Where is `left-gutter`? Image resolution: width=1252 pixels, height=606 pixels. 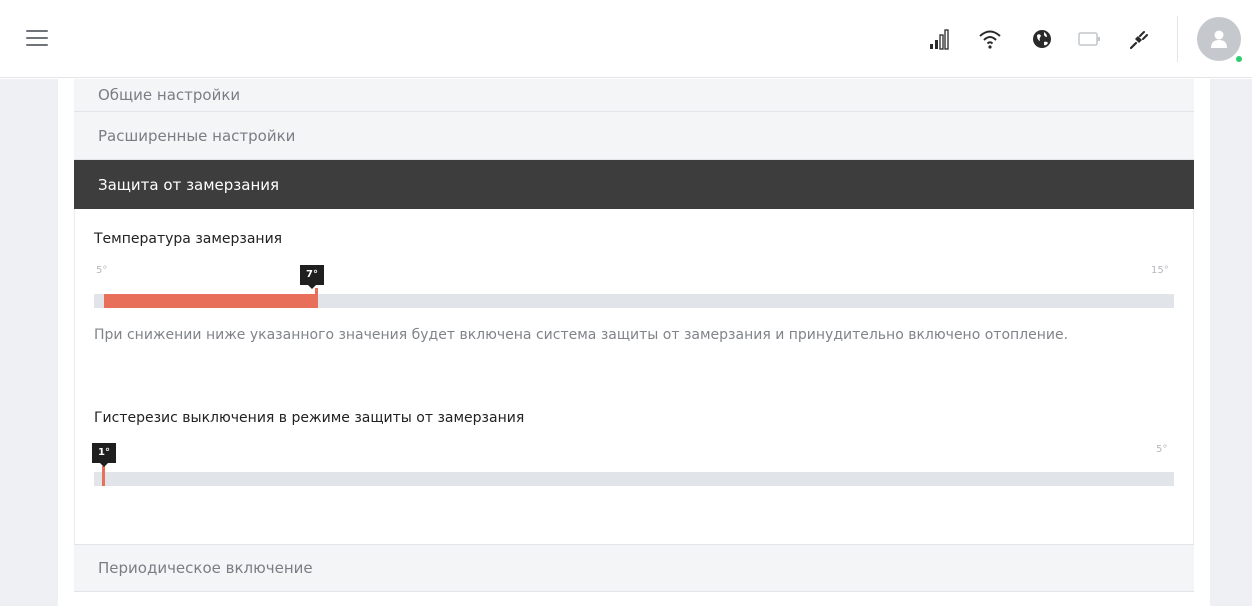
left-gutter is located at coordinates (29, 342).